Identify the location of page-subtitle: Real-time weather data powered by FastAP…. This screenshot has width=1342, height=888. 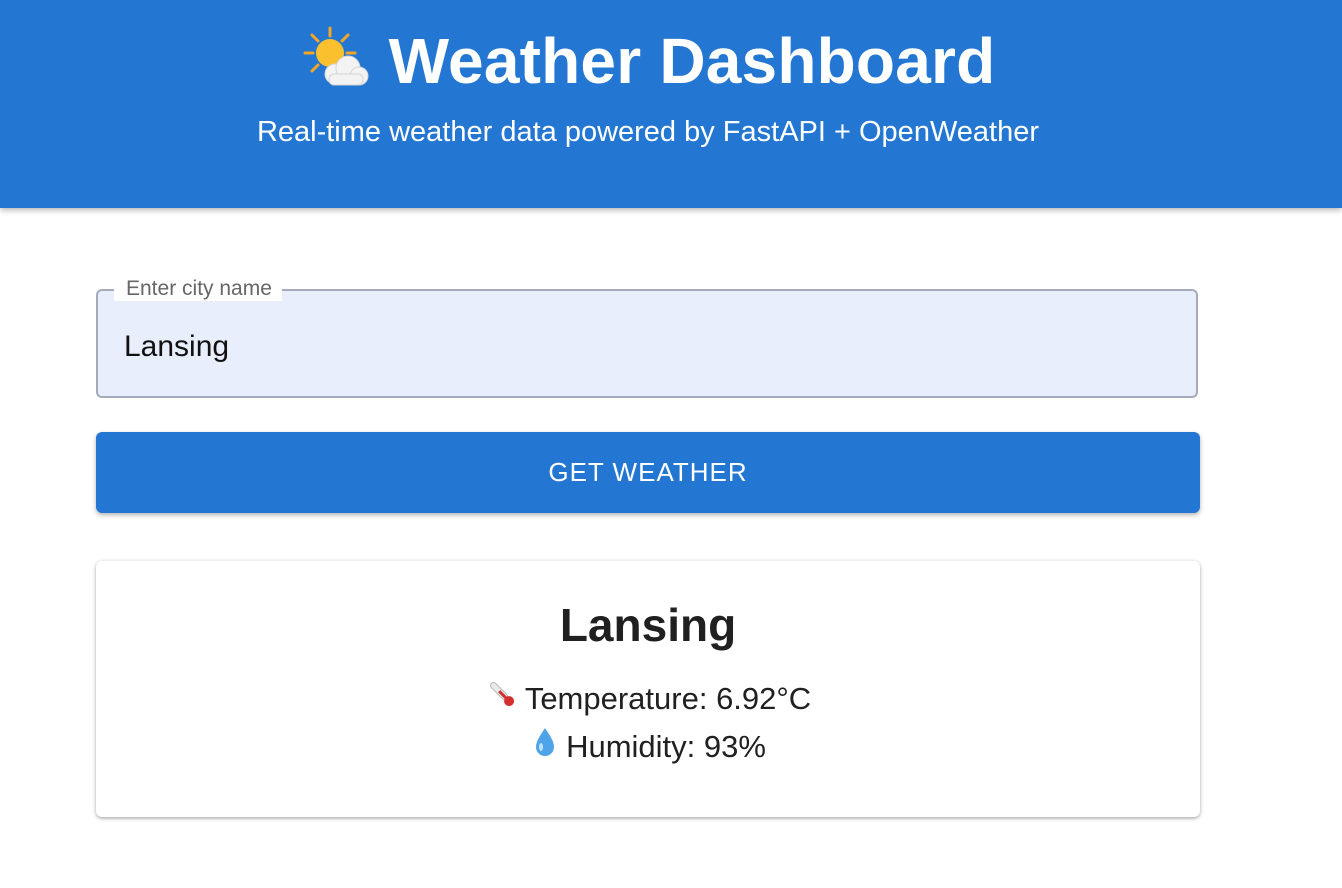
(648, 132).